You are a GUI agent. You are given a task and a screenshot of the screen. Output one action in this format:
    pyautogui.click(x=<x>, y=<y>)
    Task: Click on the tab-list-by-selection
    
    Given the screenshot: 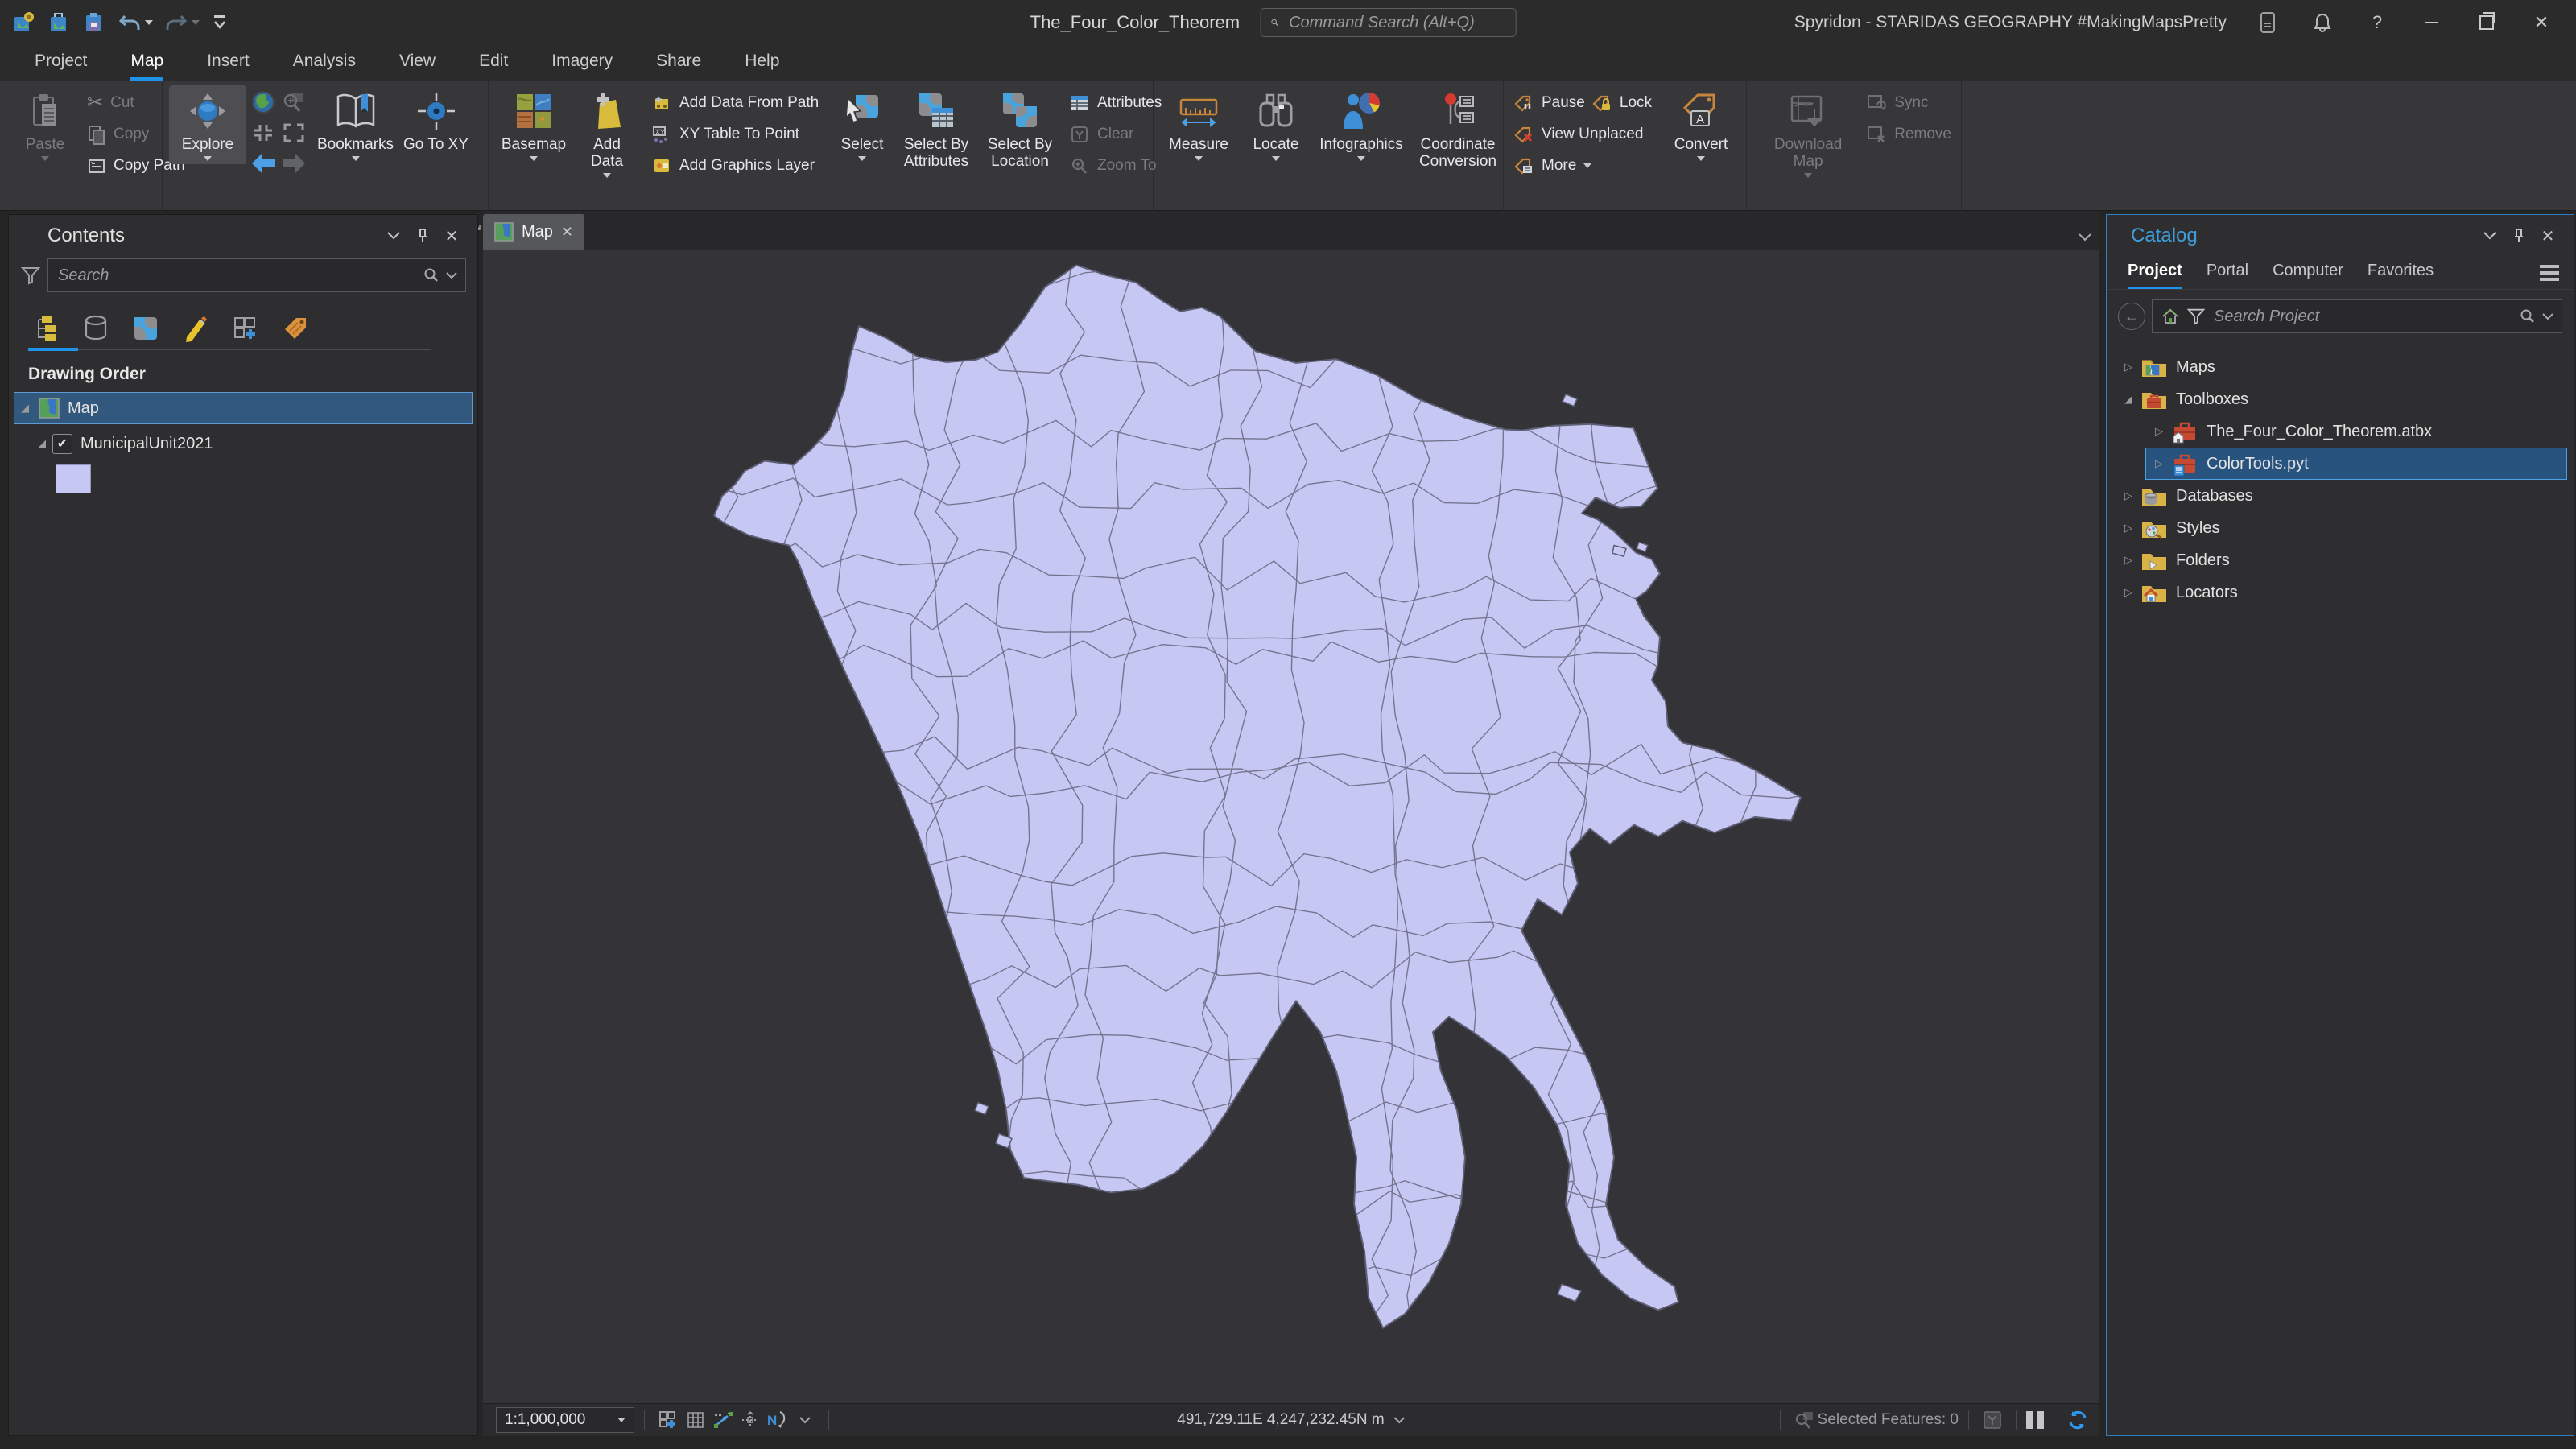 What is the action you would take?
    pyautogui.click(x=145, y=332)
    